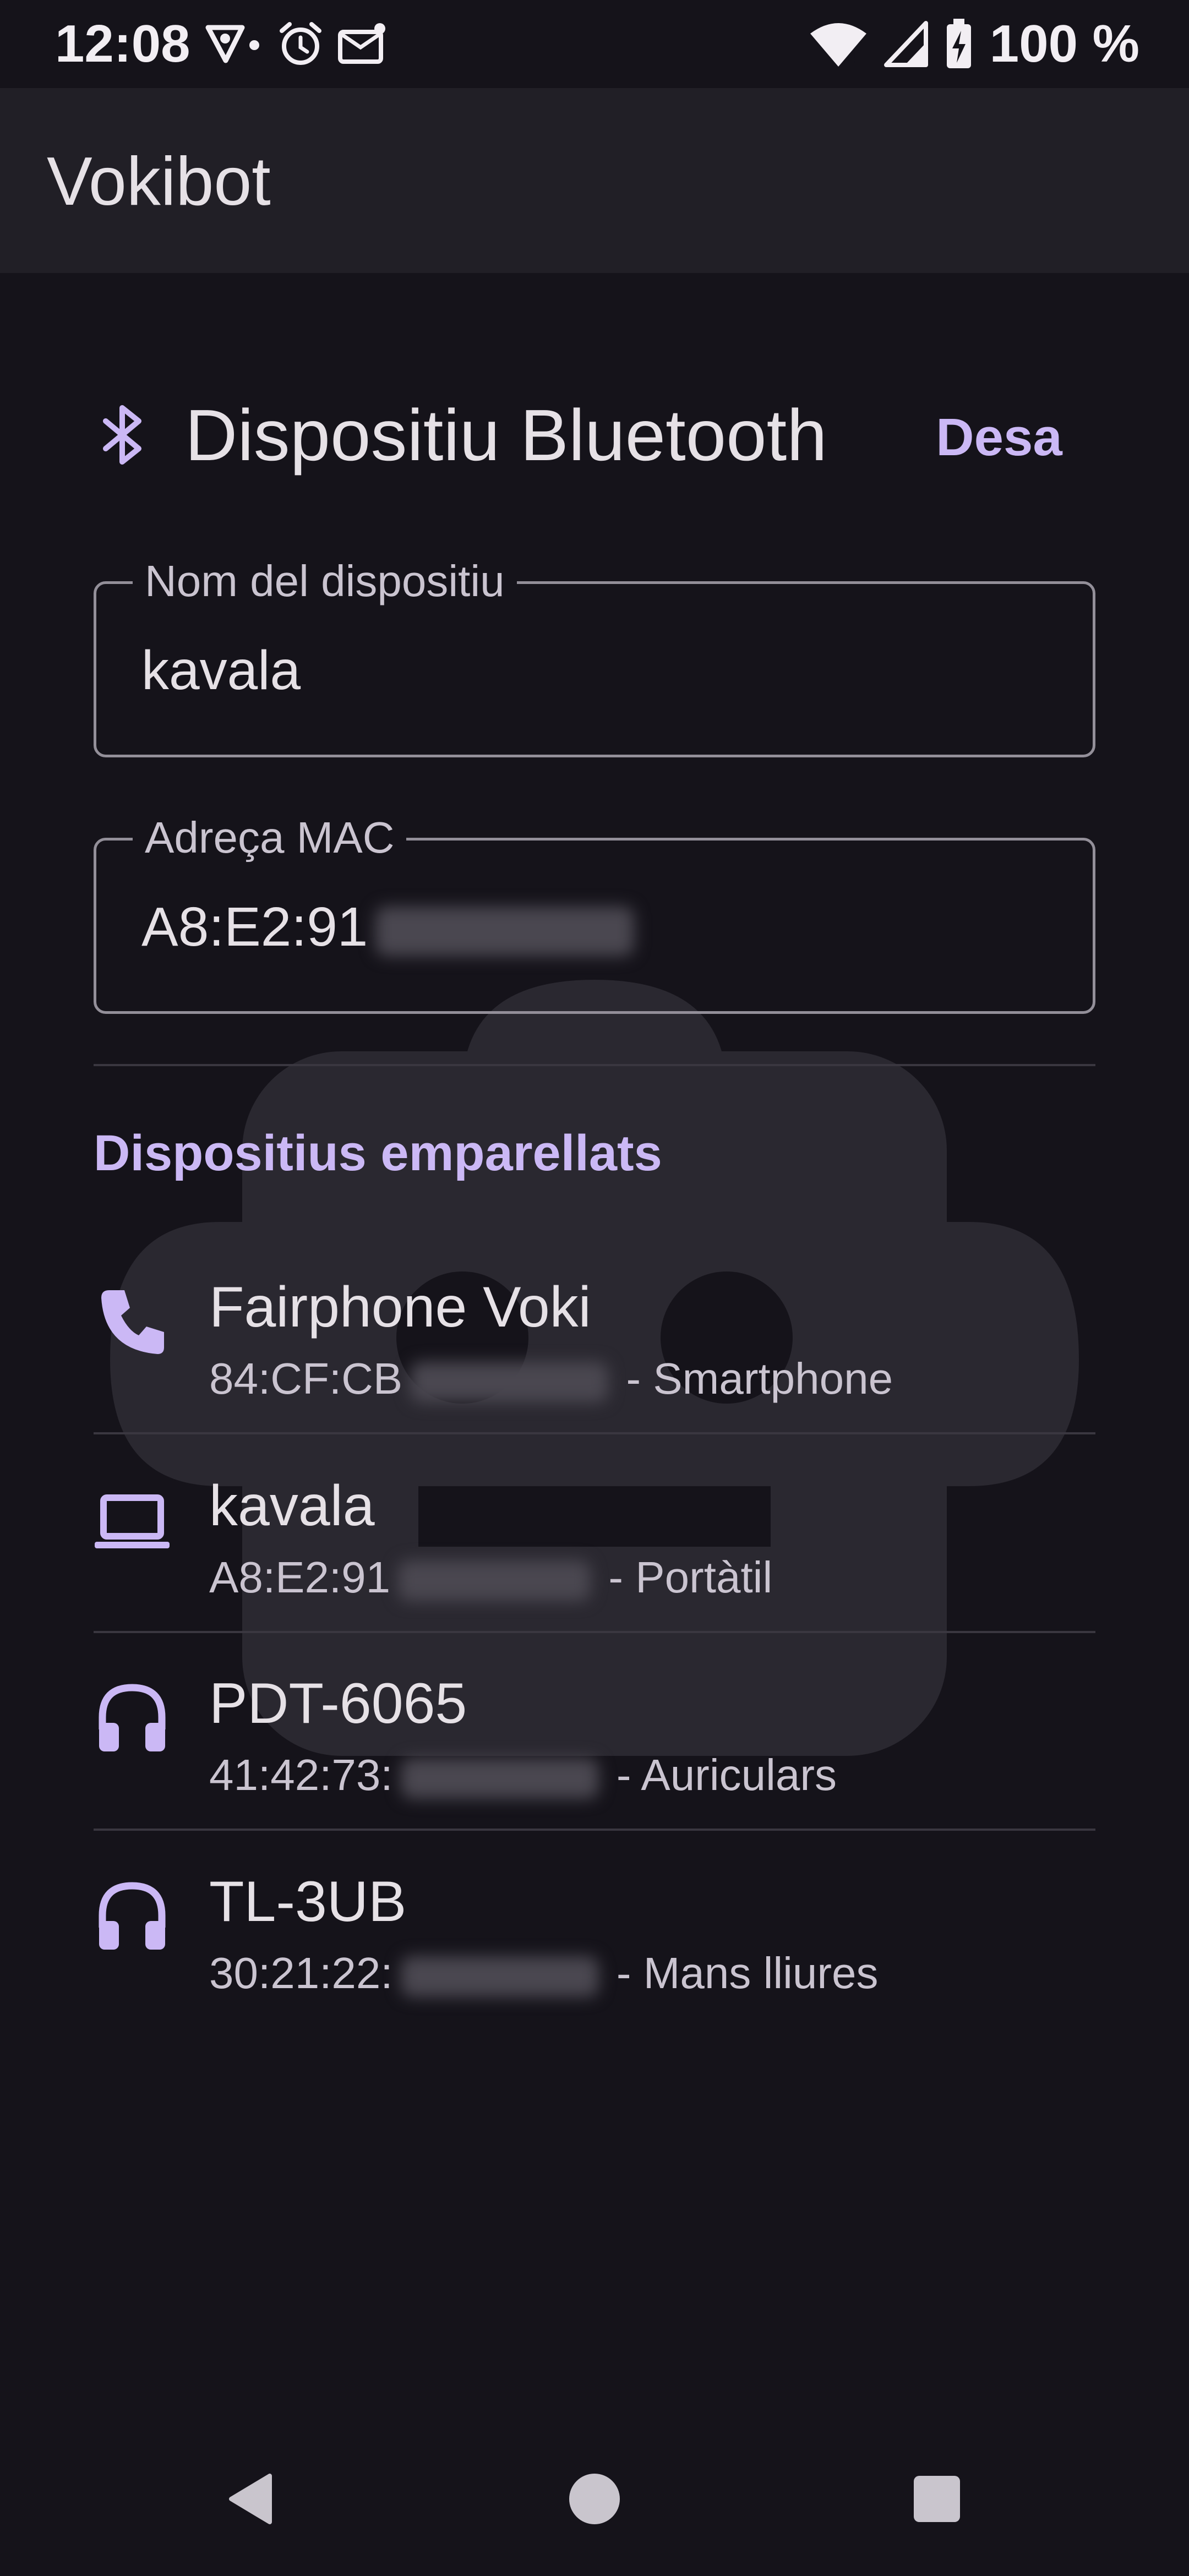  I want to click on mac-address-value-row: A8:E2:91, so click(388, 927).